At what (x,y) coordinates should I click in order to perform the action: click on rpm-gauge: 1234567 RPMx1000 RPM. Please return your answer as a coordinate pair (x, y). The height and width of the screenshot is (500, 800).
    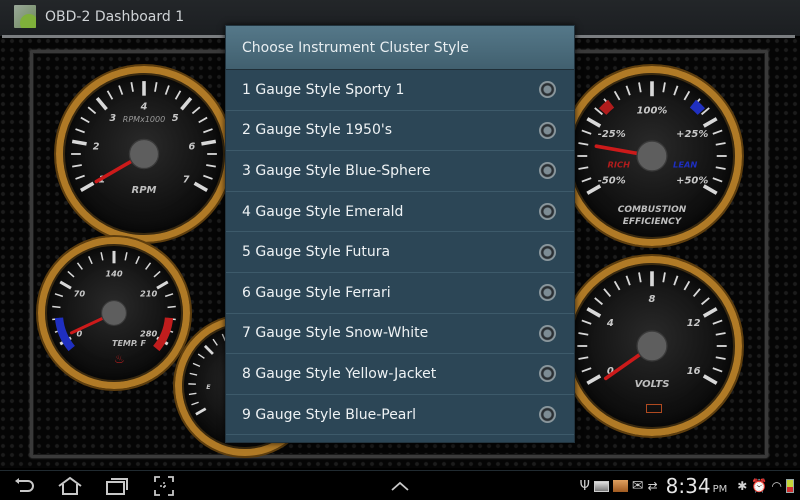
    Looking at the image, I should click on (144, 154).